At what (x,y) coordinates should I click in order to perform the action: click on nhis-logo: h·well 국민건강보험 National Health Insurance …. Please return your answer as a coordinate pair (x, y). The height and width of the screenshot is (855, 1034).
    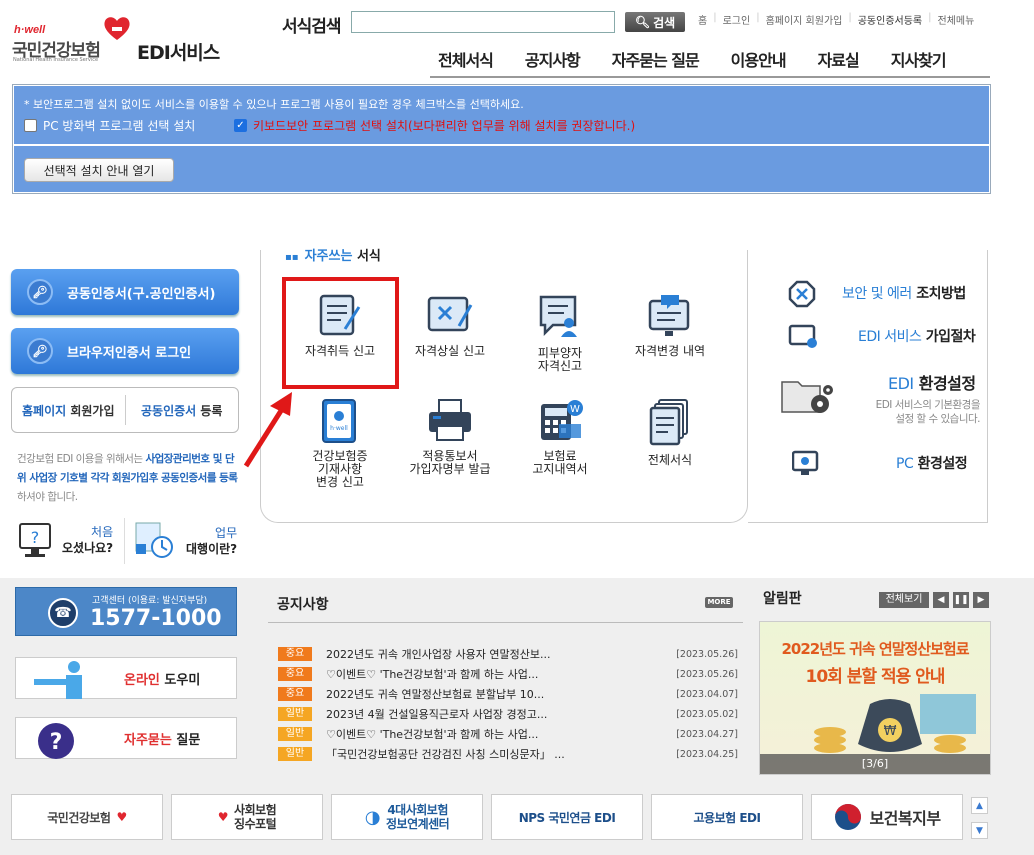
    Looking at the image, I should click on (119, 42).